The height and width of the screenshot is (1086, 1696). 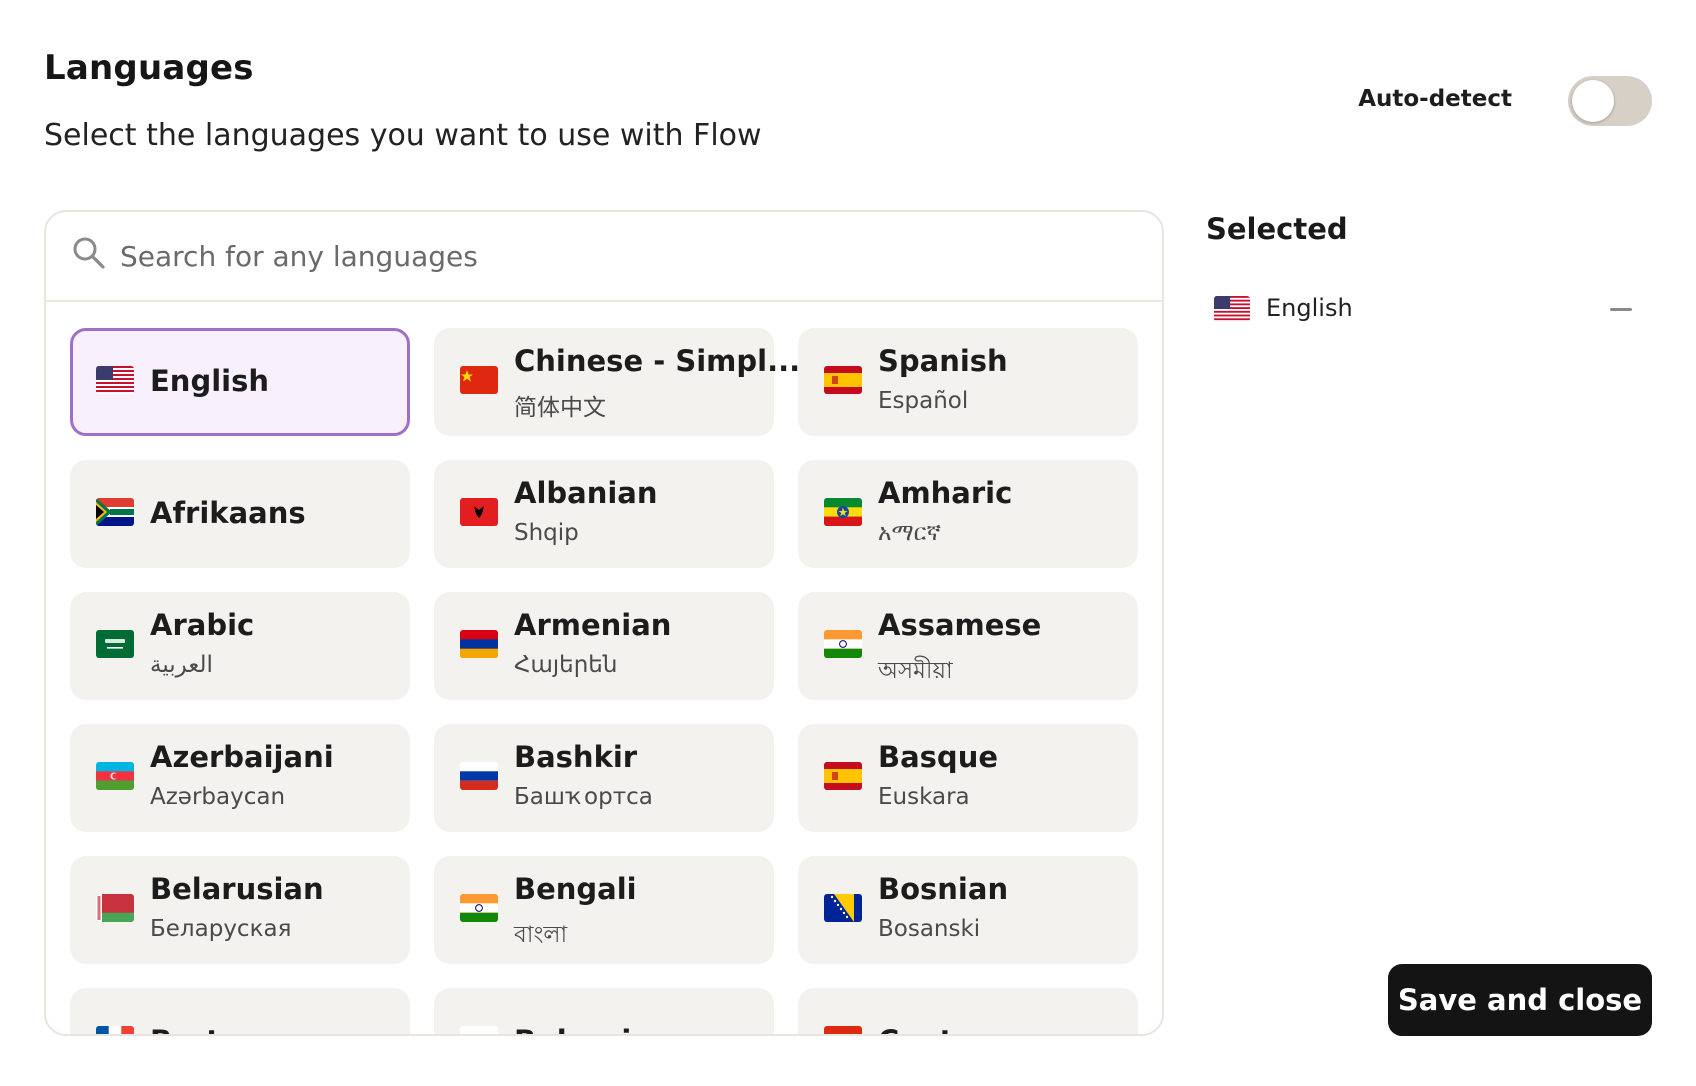 I want to click on flag-al-icon, so click(x=479, y=512).